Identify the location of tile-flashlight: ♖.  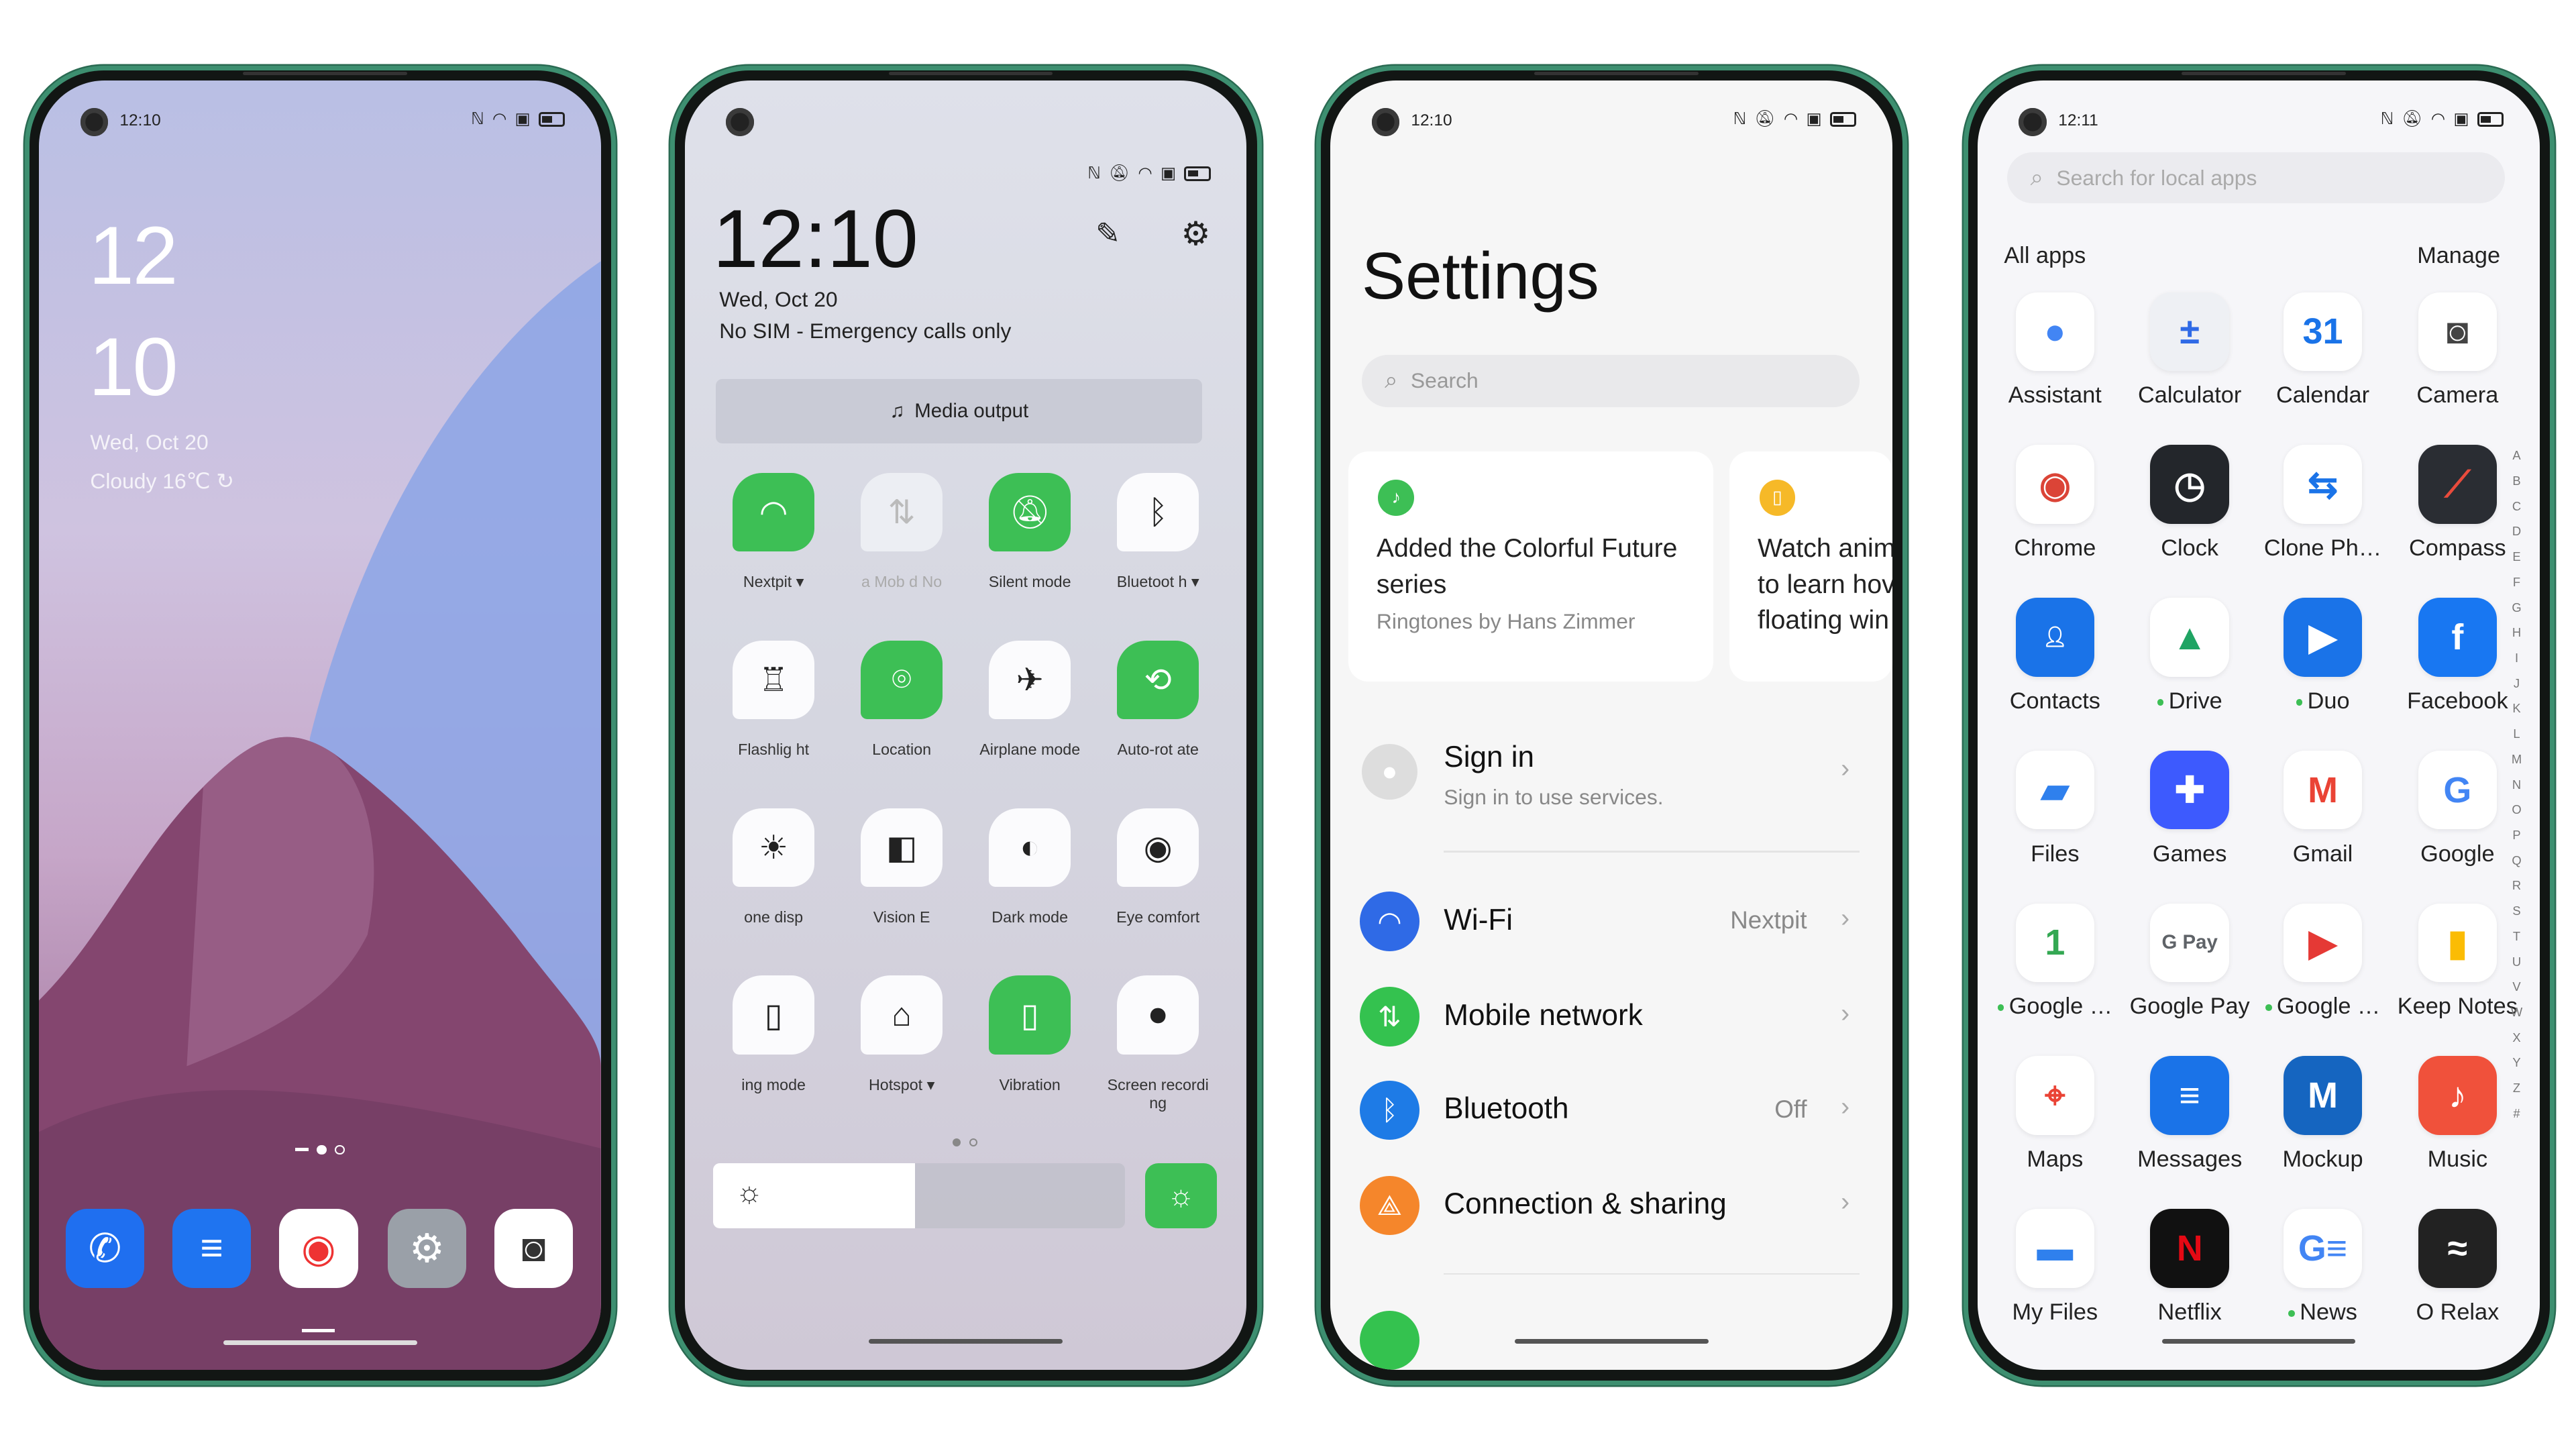
(773, 680).